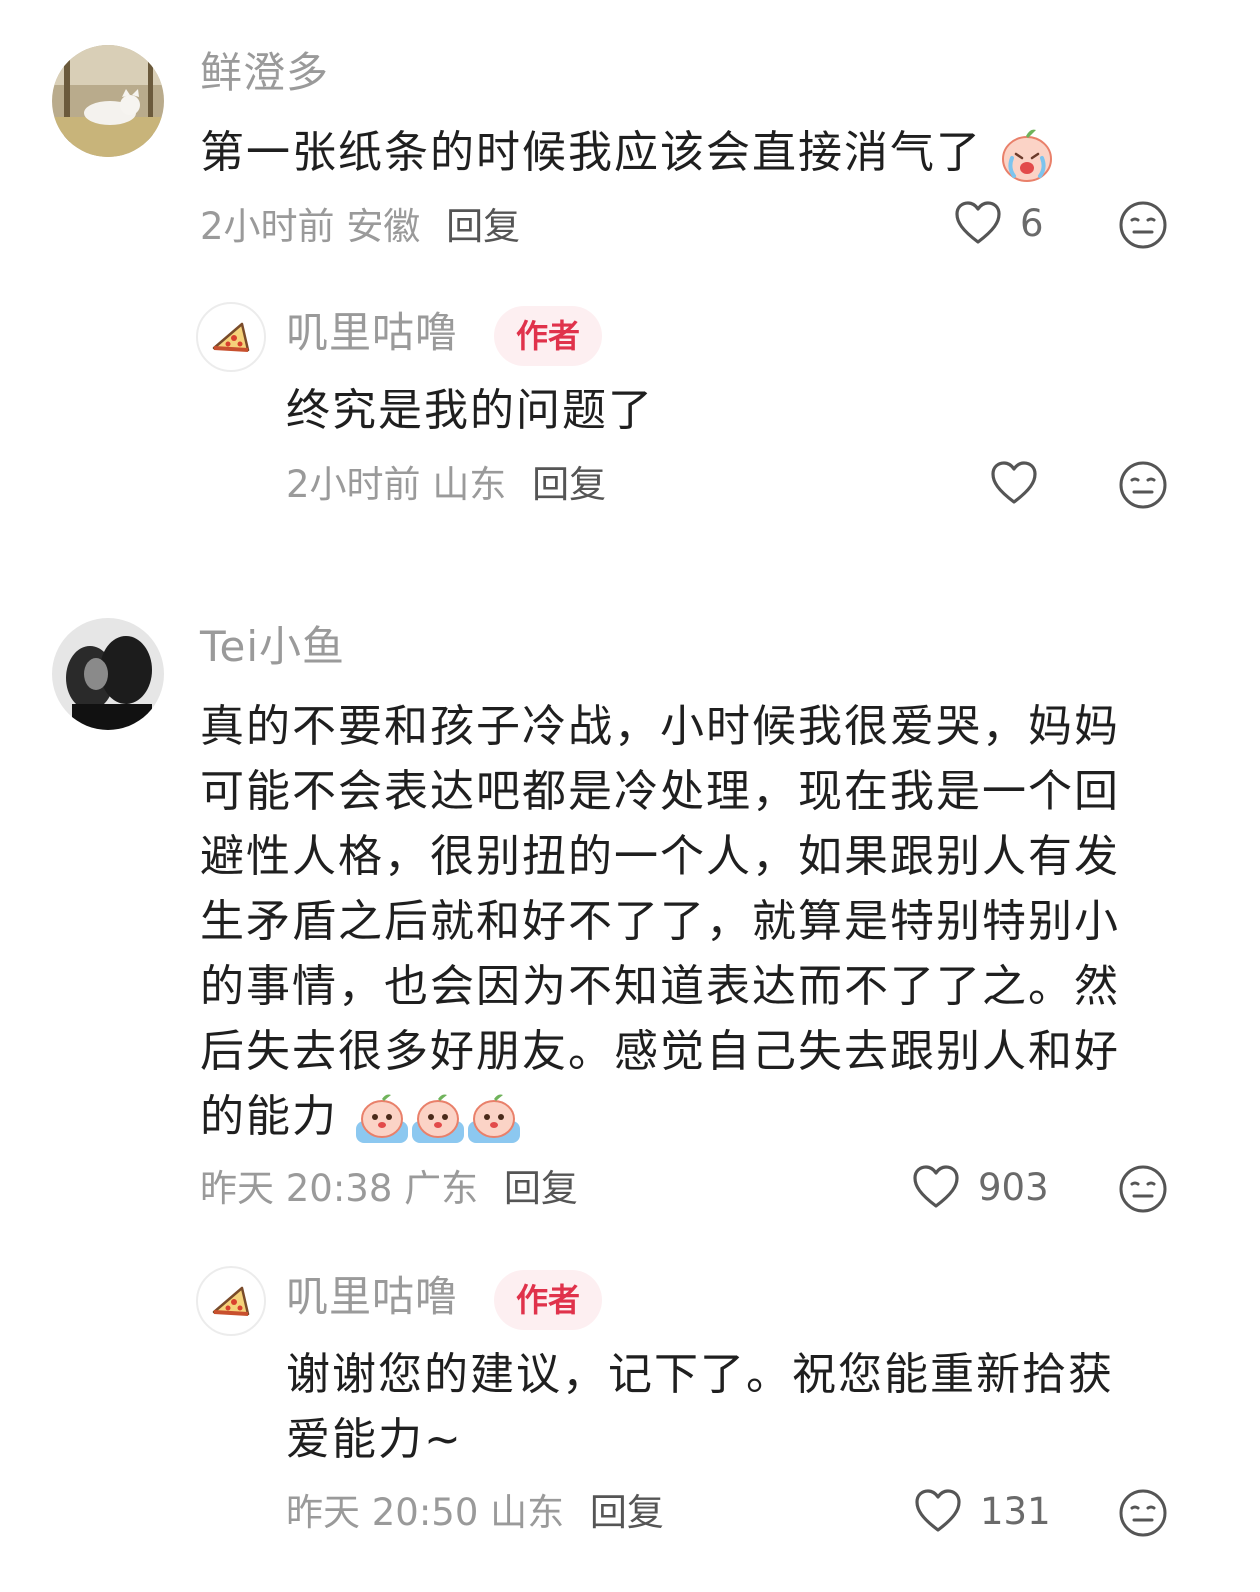 This screenshot has height=1592, width=1260. I want to click on like-button, so click(1014, 483).